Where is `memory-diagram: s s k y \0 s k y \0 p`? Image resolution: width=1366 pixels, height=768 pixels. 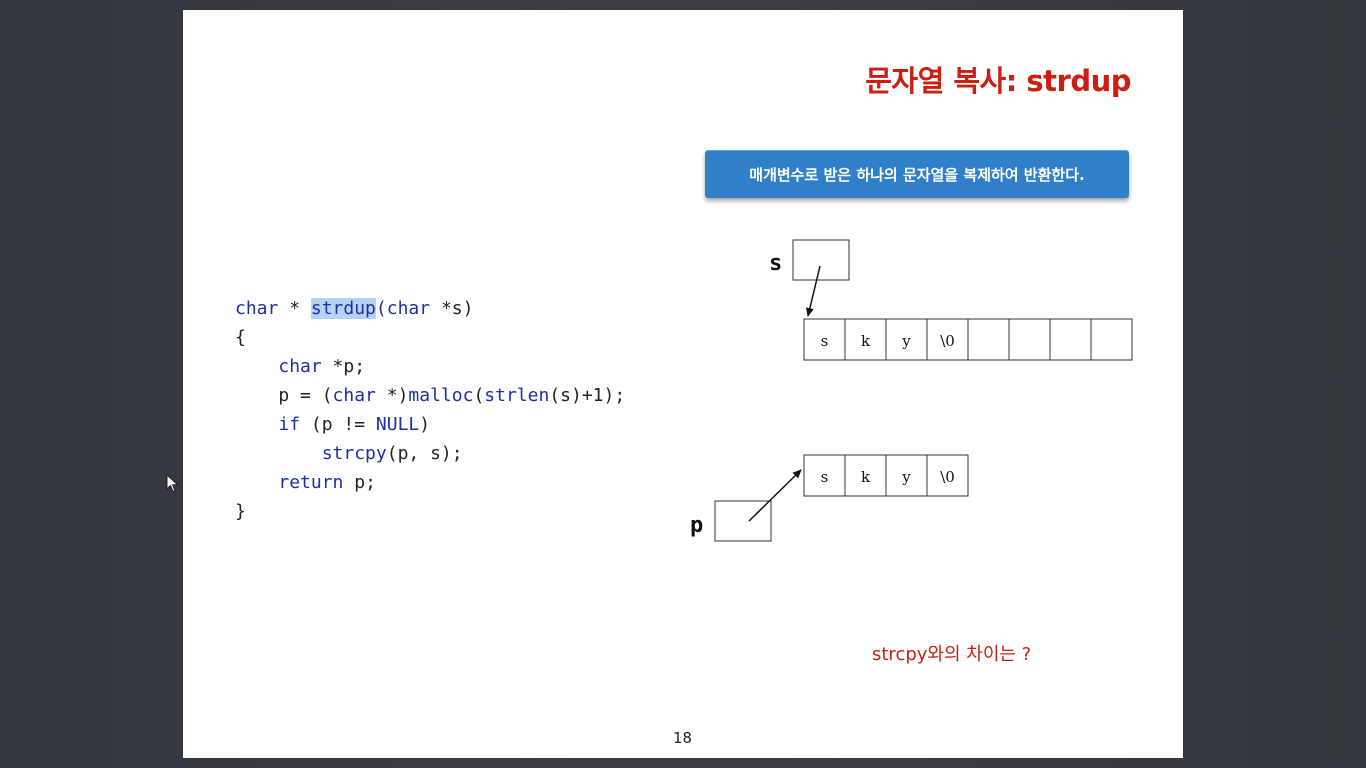 memory-diagram: s s k y \0 s k y \0 p is located at coordinates (911, 390).